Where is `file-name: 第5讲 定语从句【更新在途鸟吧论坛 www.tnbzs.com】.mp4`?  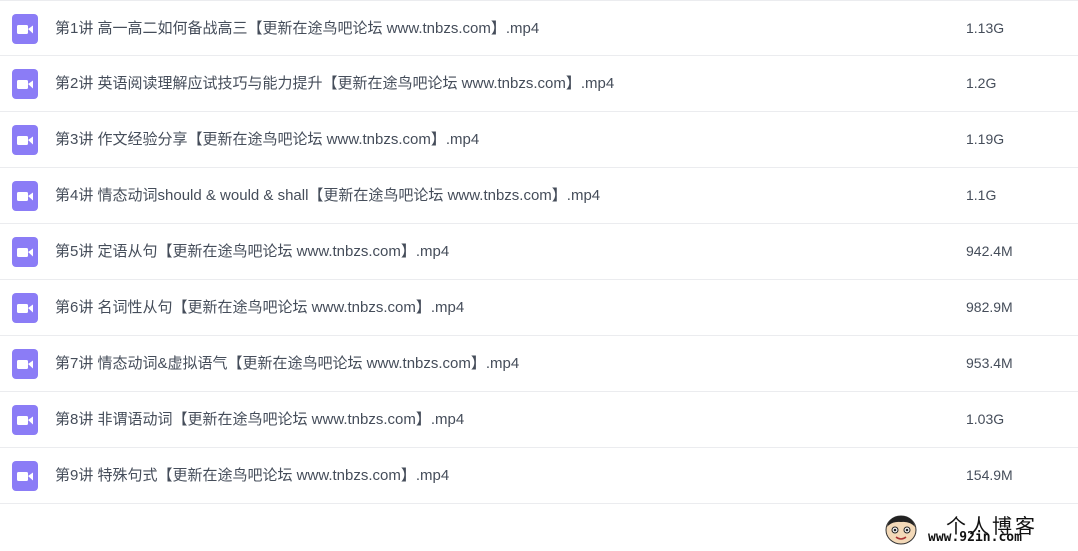
file-name: 第5讲 定语从句【更新在途鸟吧论坛 www.tnbzs.com】.mp4 is located at coordinates (252, 251).